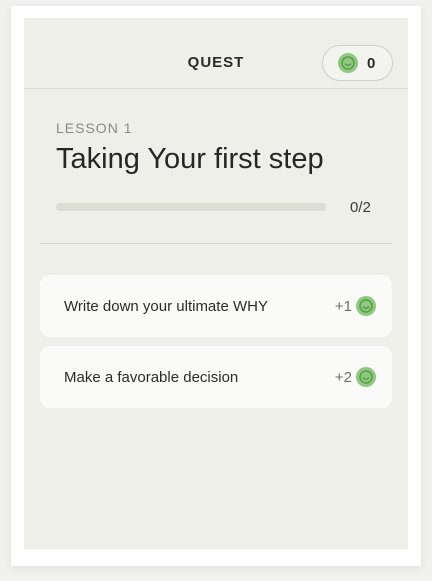  Describe the element at coordinates (343, 306) in the screenshot. I see `reward-points: +1` at that location.